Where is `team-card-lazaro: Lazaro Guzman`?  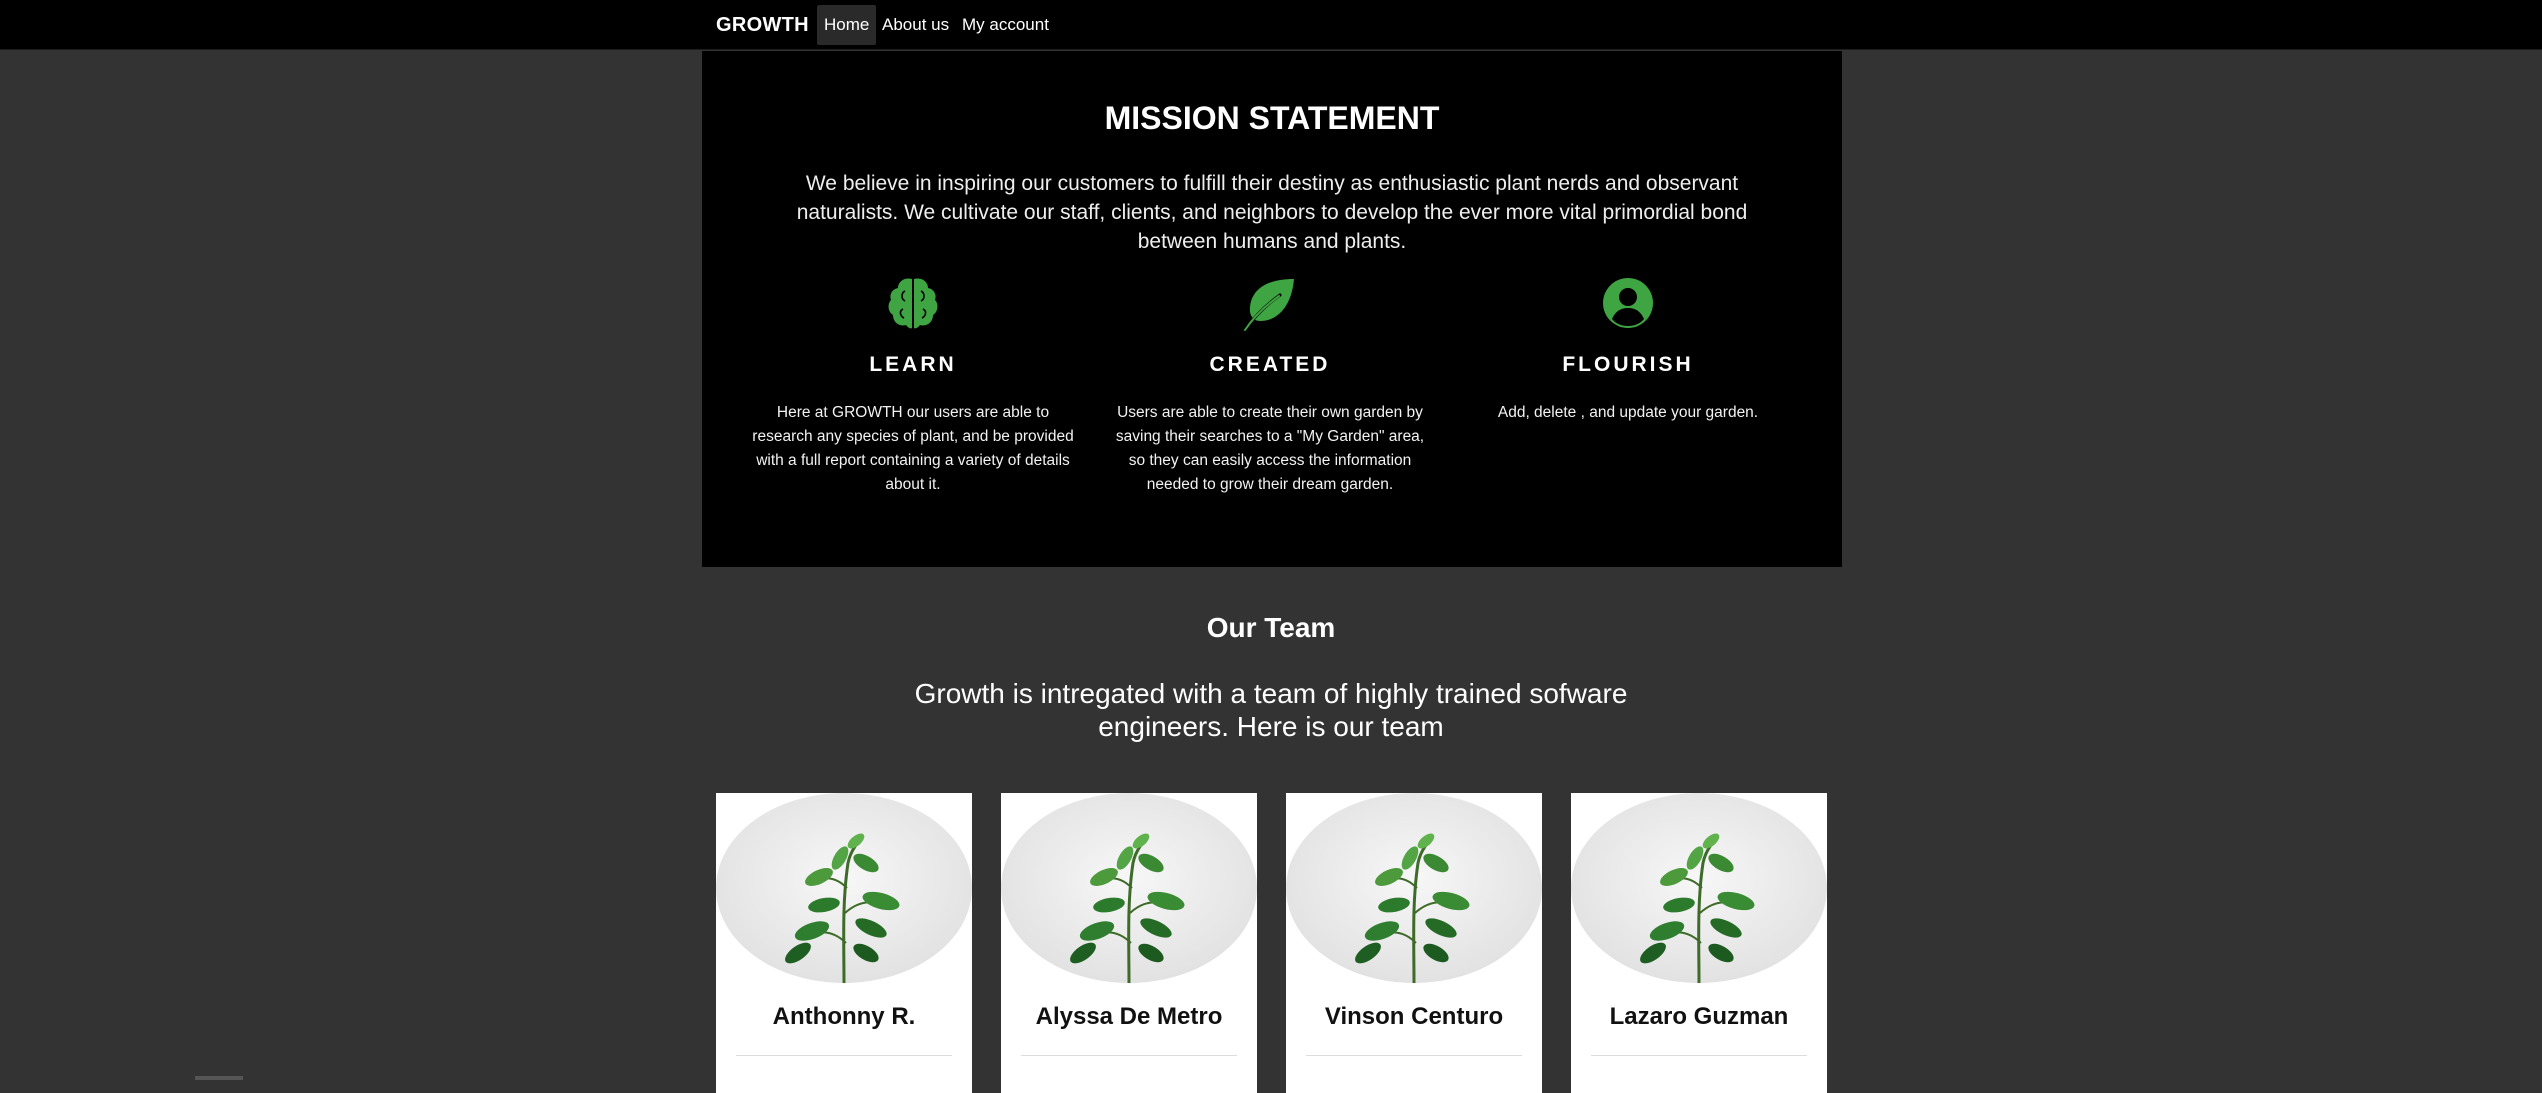 team-card-lazaro: Lazaro Guzman is located at coordinates (1699, 943).